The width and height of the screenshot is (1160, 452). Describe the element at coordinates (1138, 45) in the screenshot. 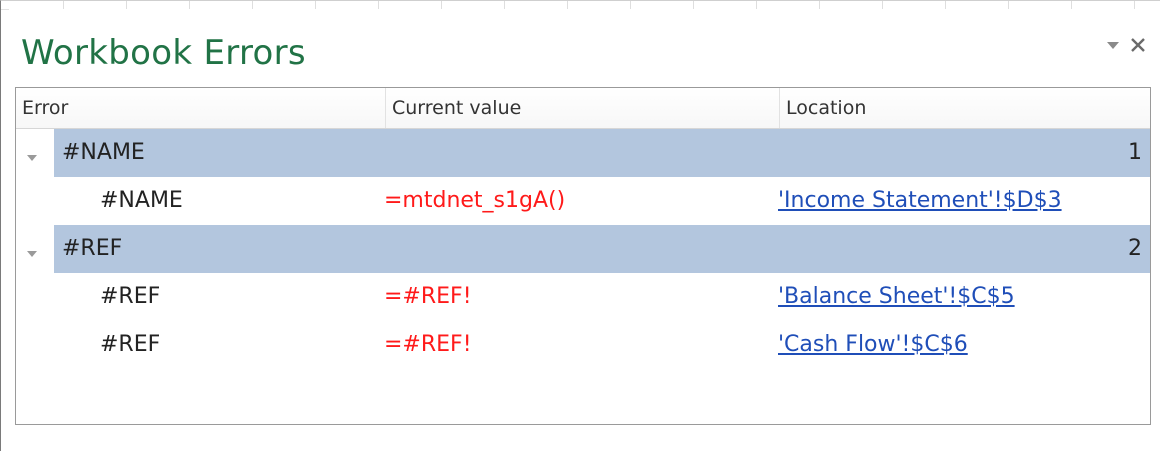

I see `close-icon` at that location.